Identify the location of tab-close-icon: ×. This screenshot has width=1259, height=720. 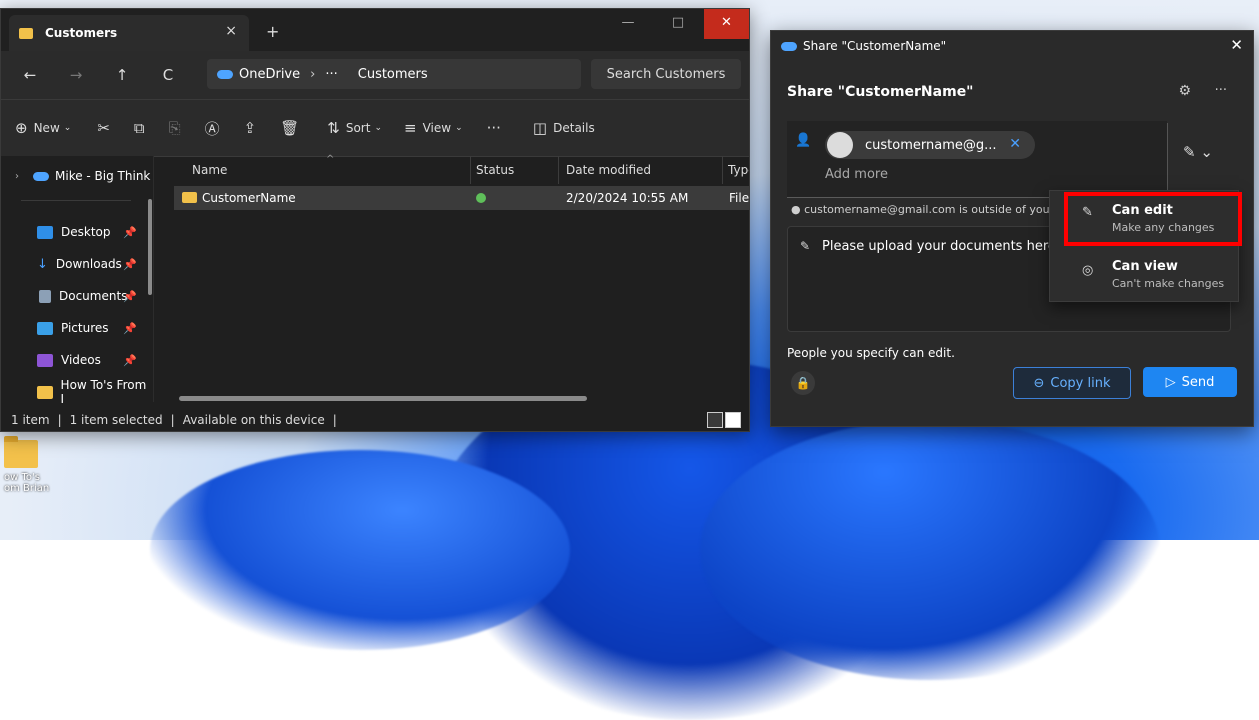
(231, 31).